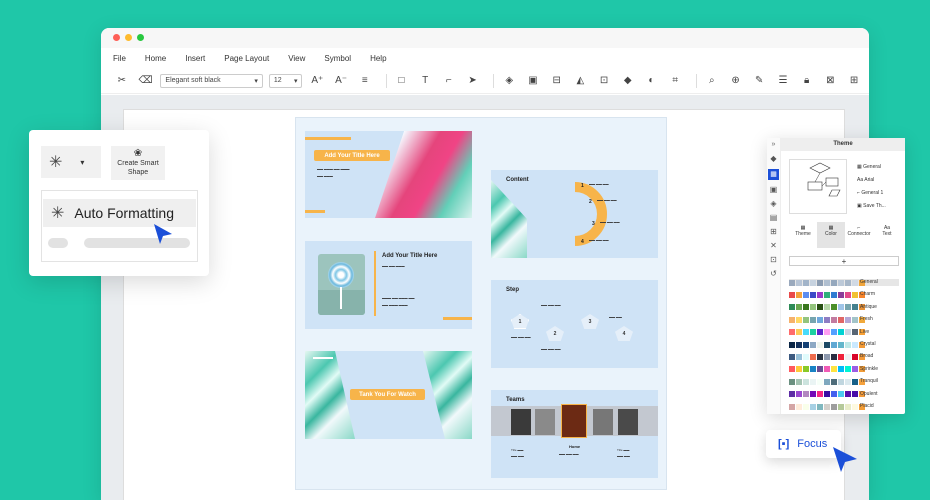  I want to click on close-window-button, so click(116, 37).